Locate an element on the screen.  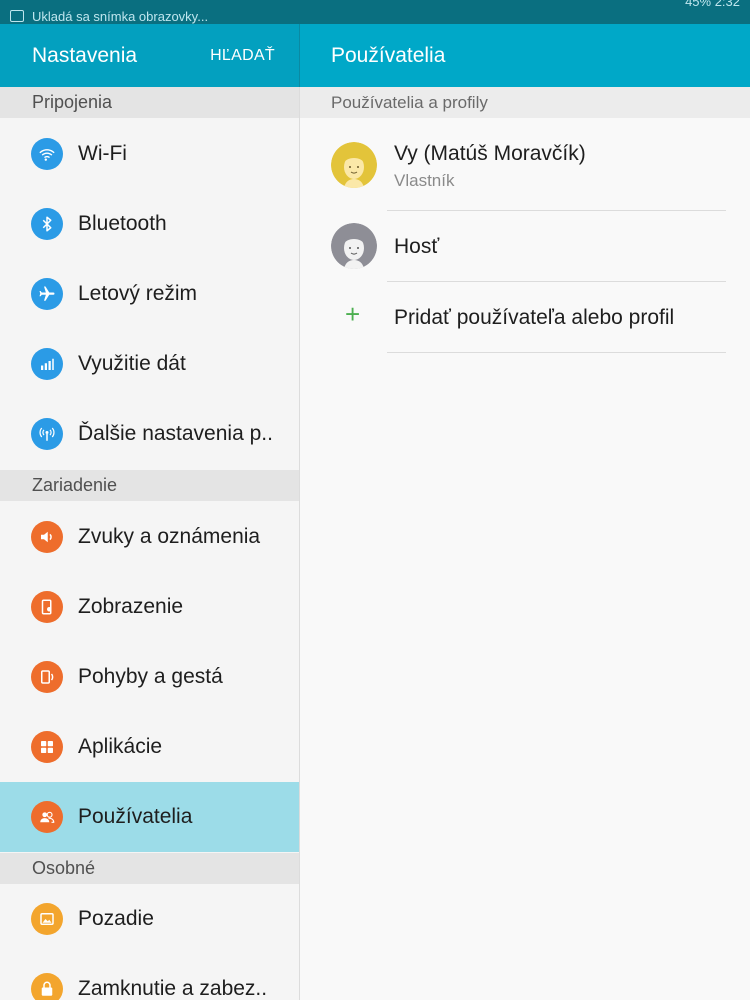
sidebar-item-wallpaper: Pozadie is located at coordinates (149, 919).